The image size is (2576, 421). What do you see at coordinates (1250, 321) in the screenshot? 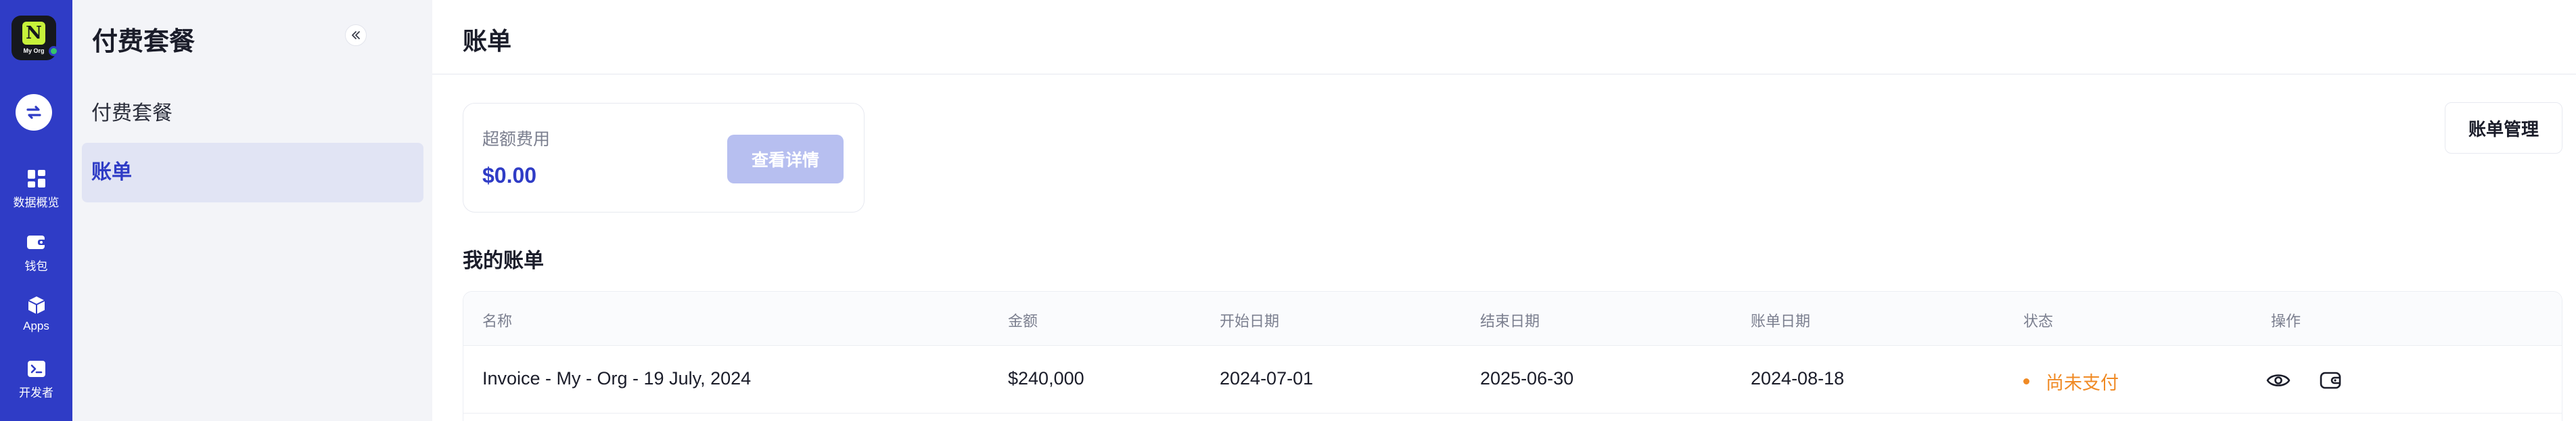
I see `column-header-start-date: 开始日期` at bounding box center [1250, 321].